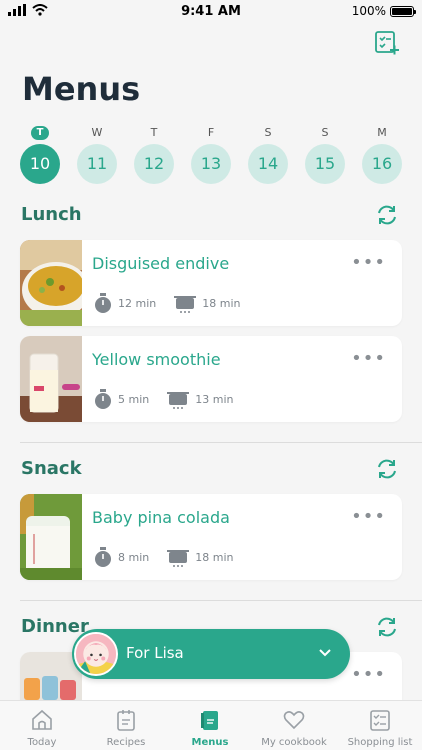  Describe the element at coordinates (325, 164) in the screenshot. I see `day-number: 15` at that location.